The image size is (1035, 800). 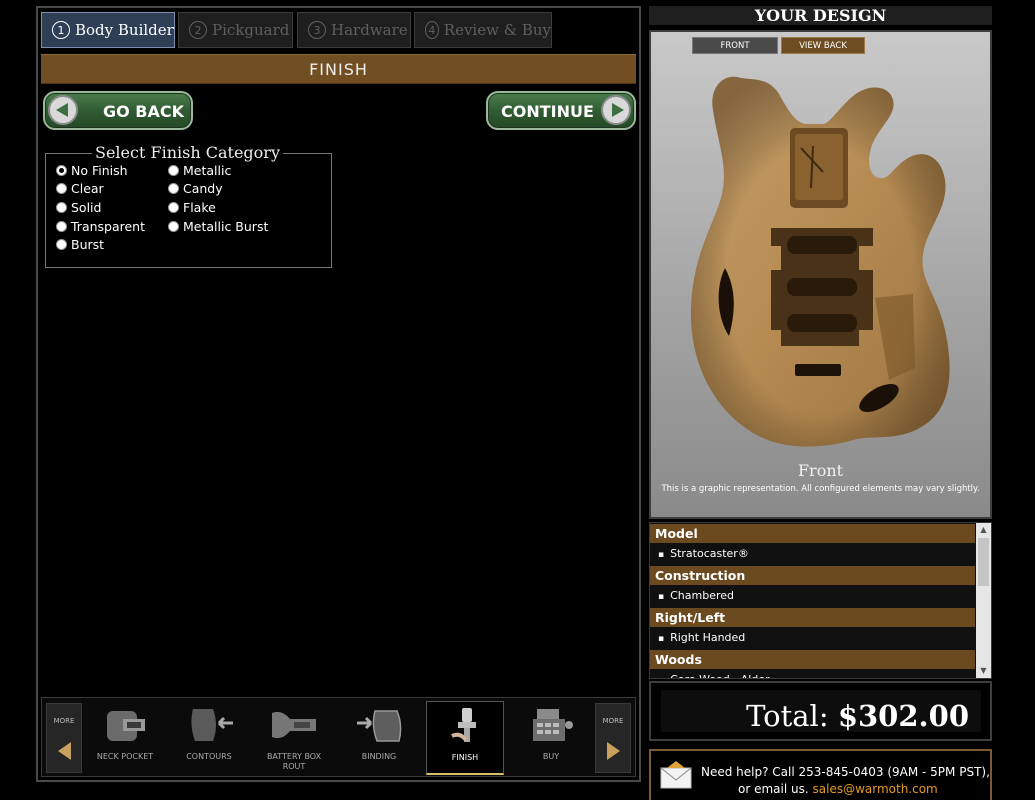 I want to click on continue-button: CONTINUE, so click(x=561, y=110).